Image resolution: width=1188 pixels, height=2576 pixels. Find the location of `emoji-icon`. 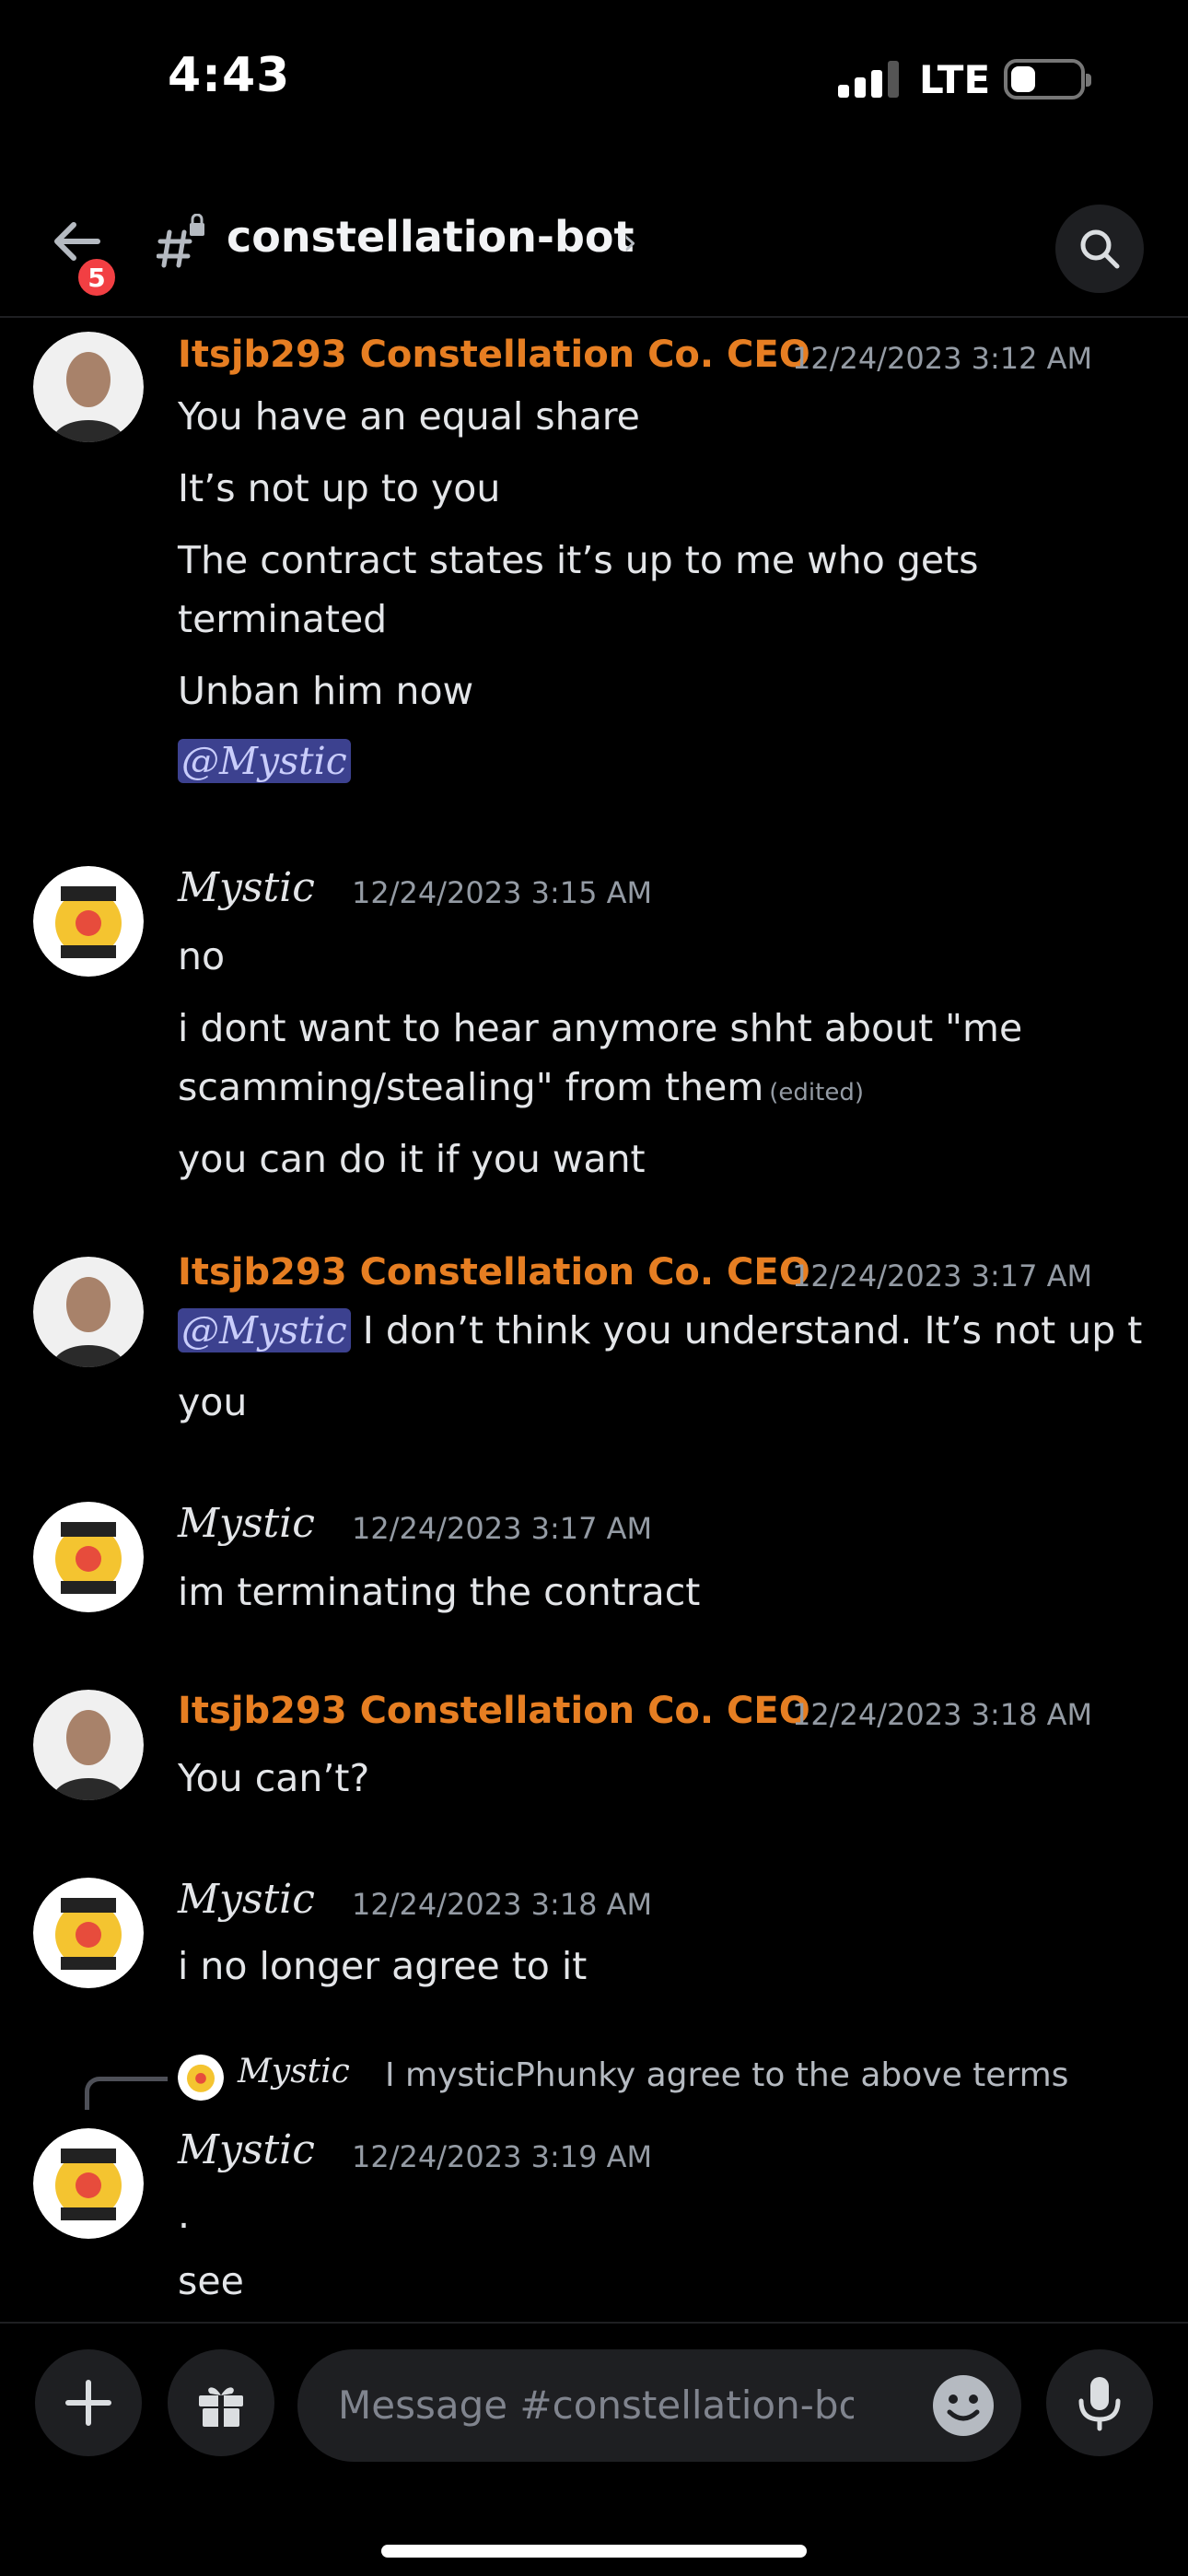

emoji-icon is located at coordinates (964, 2405).